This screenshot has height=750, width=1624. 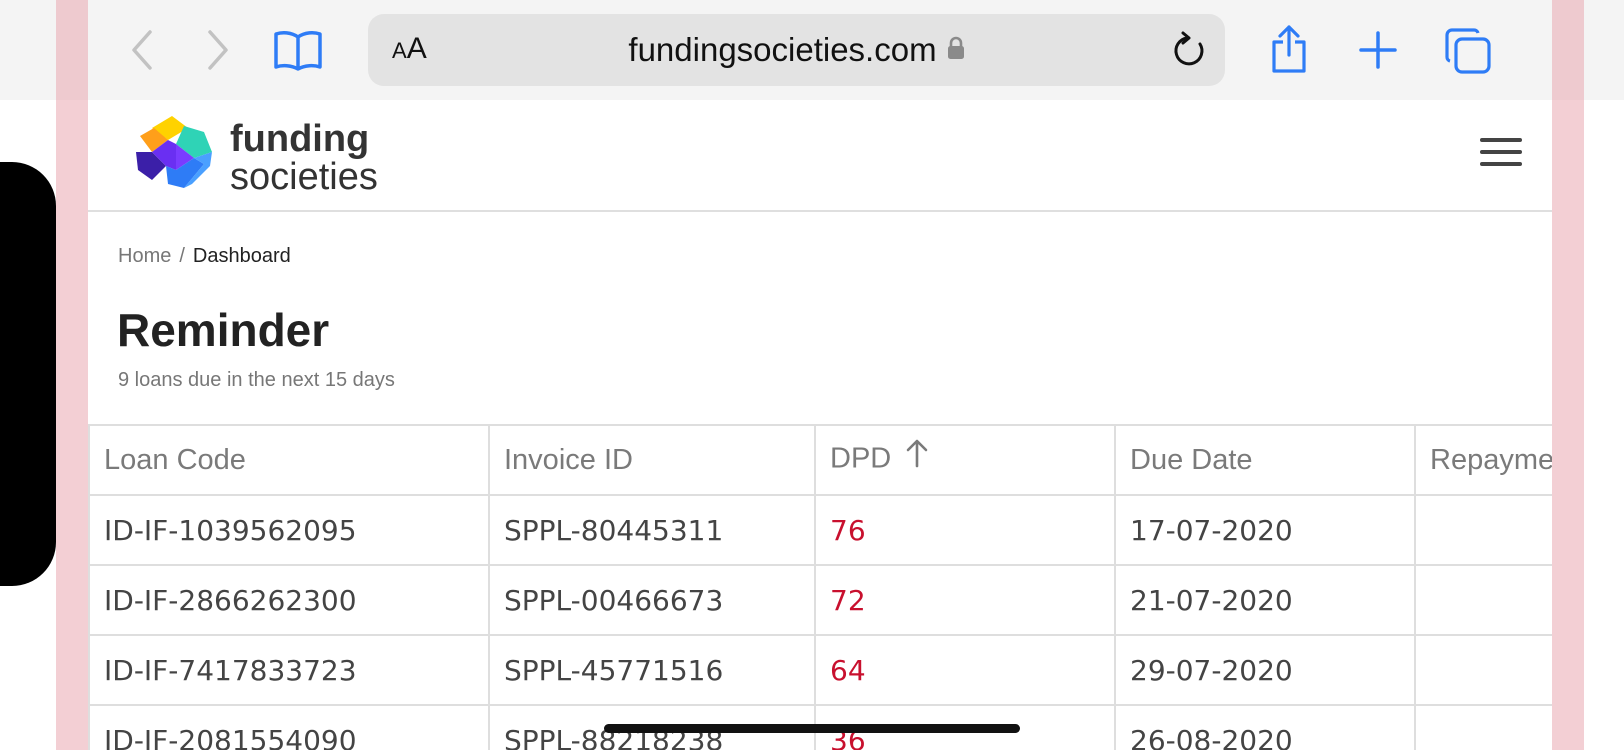 What do you see at coordinates (652, 600) in the screenshot?
I see `cell-invoice-id: SPPL-00466673` at bounding box center [652, 600].